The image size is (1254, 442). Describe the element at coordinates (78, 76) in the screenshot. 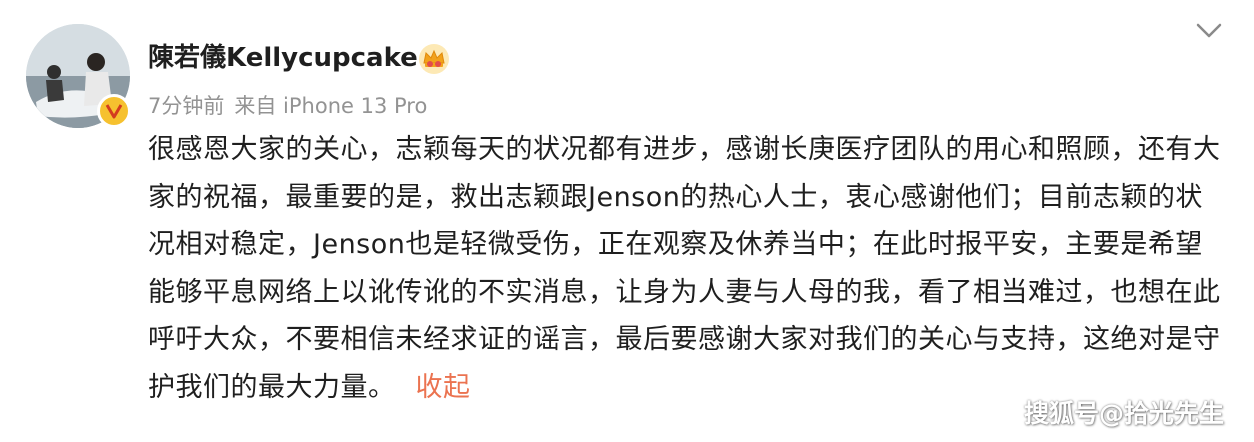

I see `author-avatar-container` at that location.